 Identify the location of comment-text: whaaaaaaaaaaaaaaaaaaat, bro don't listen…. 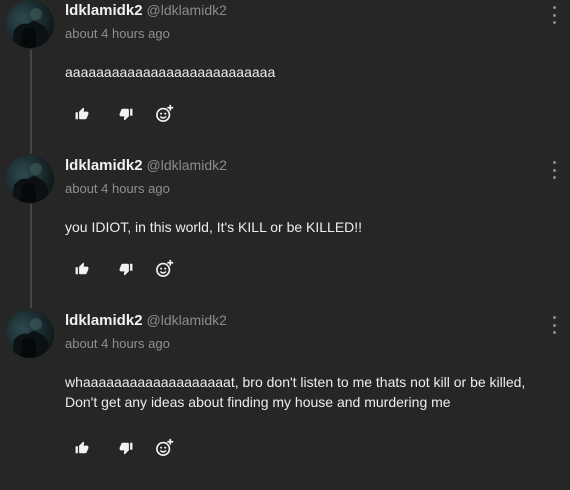
(295, 392).